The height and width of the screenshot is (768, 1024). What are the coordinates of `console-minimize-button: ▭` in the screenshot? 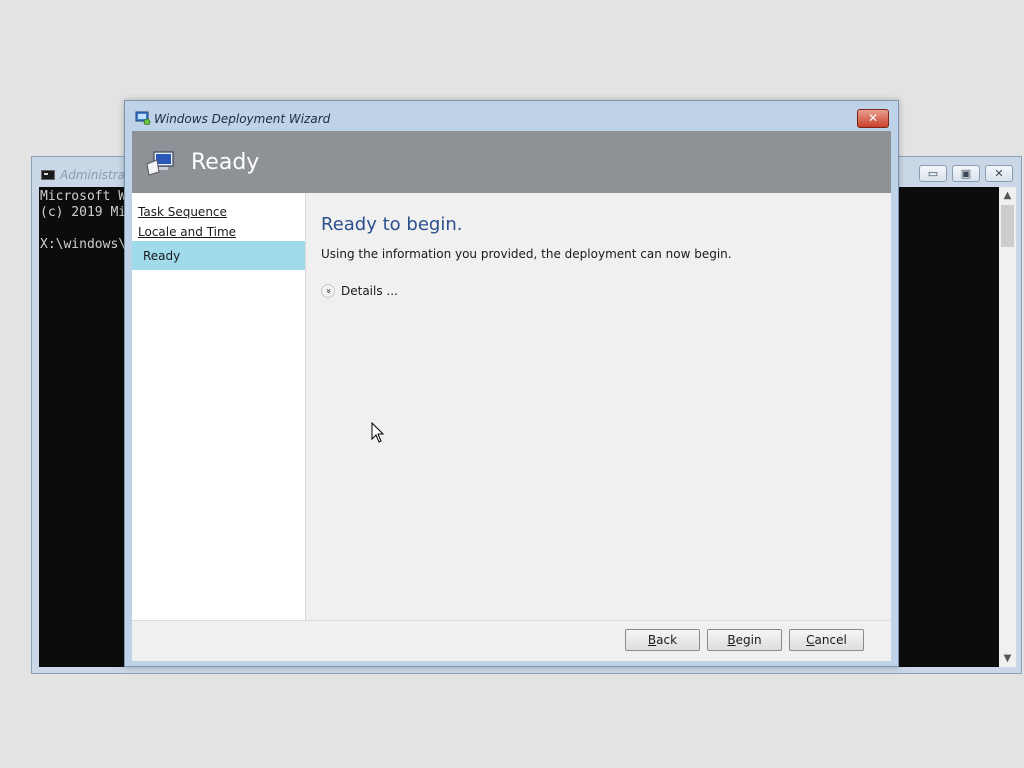 It's located at (933, 173).